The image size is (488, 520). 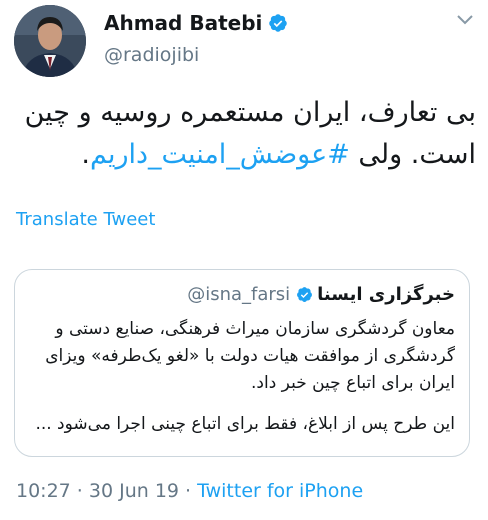 I want to click on translate-tweet-link: Translate Tweet, so click(x=85, y=219).